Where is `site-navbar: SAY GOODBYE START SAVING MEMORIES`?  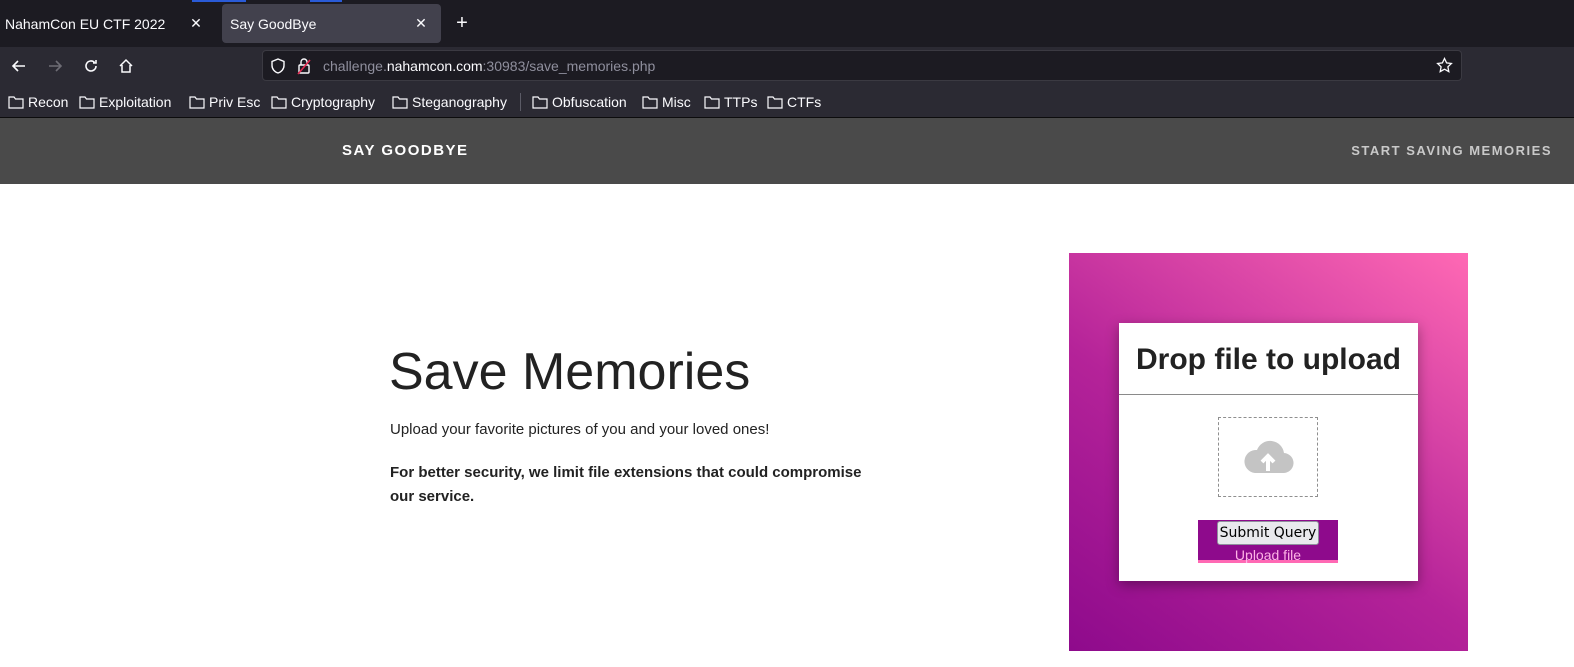
site-navbar: SAY GOODBYE START SAVING MEMORIES is located at coordinates (787, 151).